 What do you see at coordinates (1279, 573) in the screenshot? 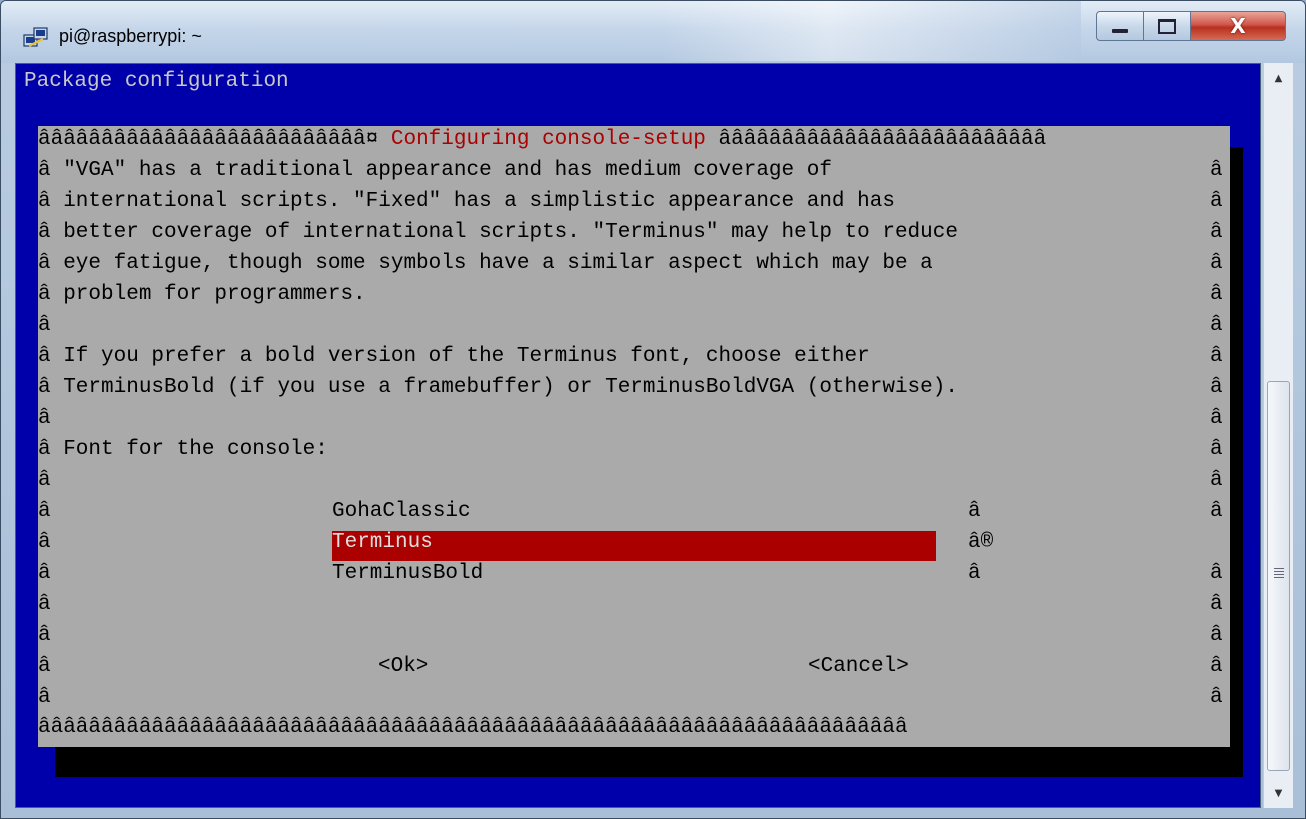
I see `grip-icon` at bounding box center [1279, 573].